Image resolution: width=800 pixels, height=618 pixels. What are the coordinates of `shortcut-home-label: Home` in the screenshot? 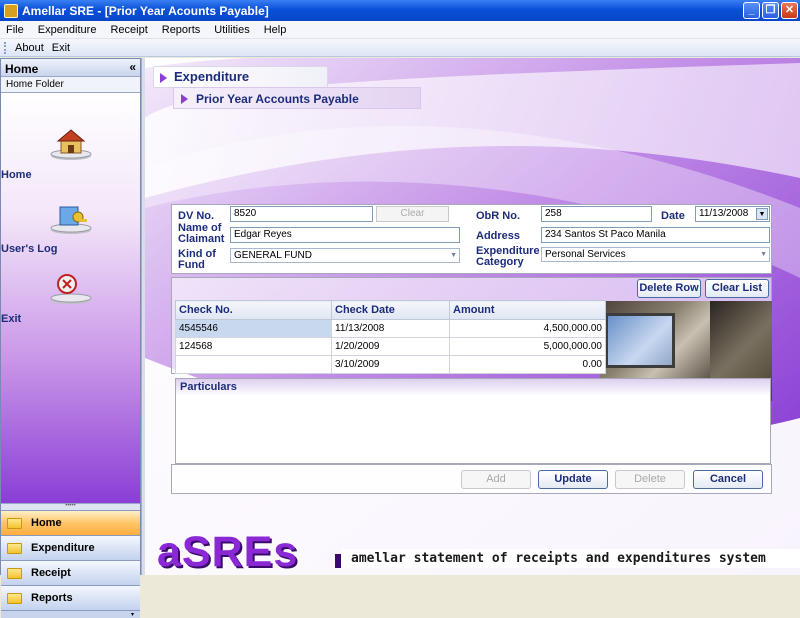 It's located at (16, 175).